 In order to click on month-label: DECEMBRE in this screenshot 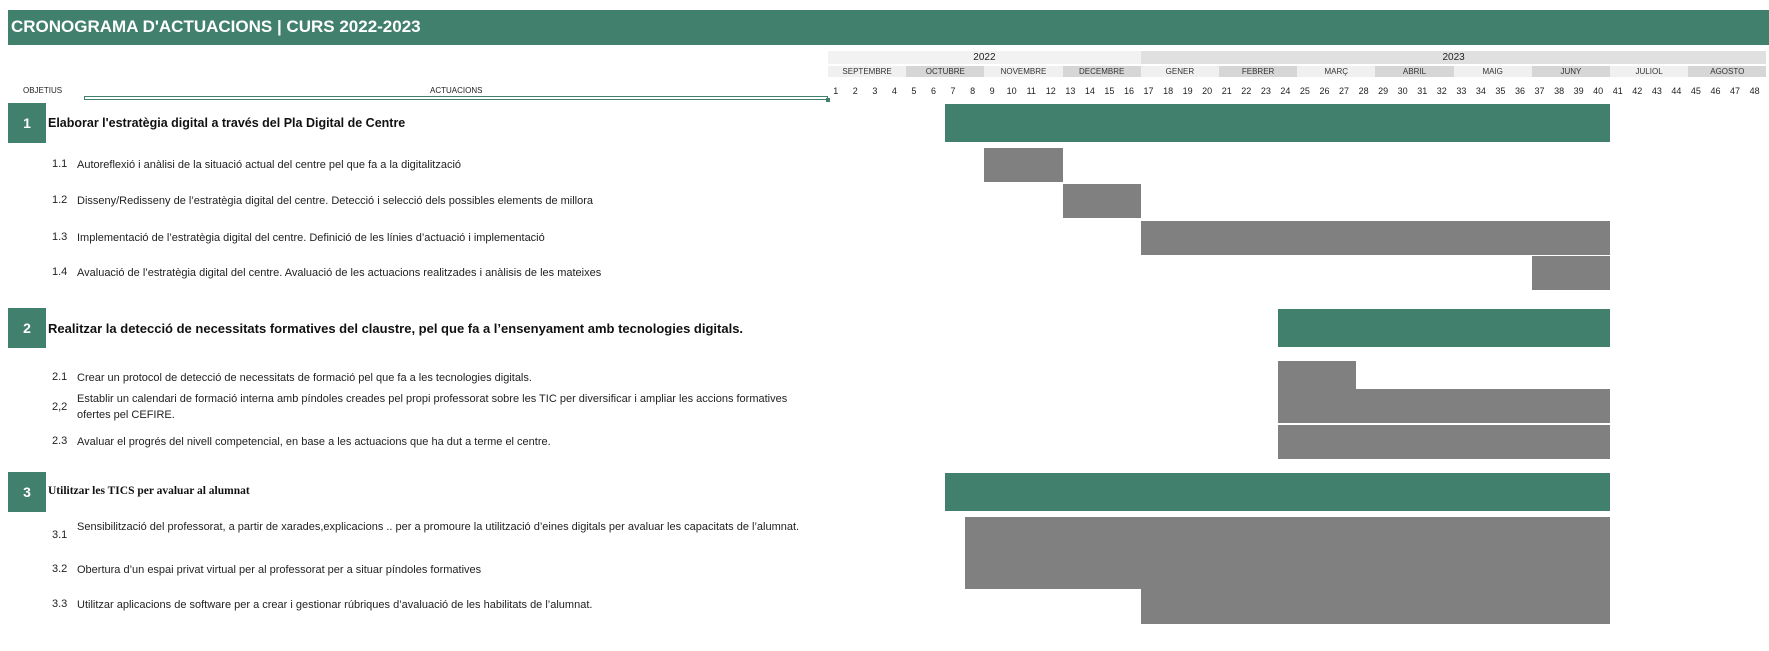, I will do `click(1101, 71)`.